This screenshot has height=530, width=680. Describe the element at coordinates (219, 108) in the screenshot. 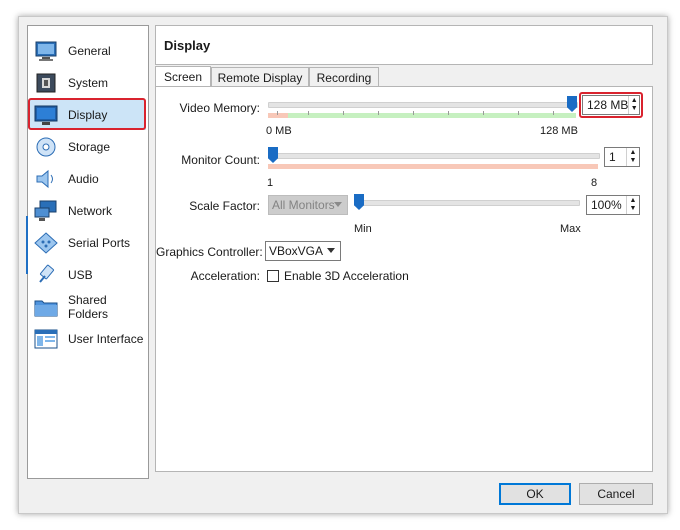

I see `video-memory-label: Video Memory:` at that location.